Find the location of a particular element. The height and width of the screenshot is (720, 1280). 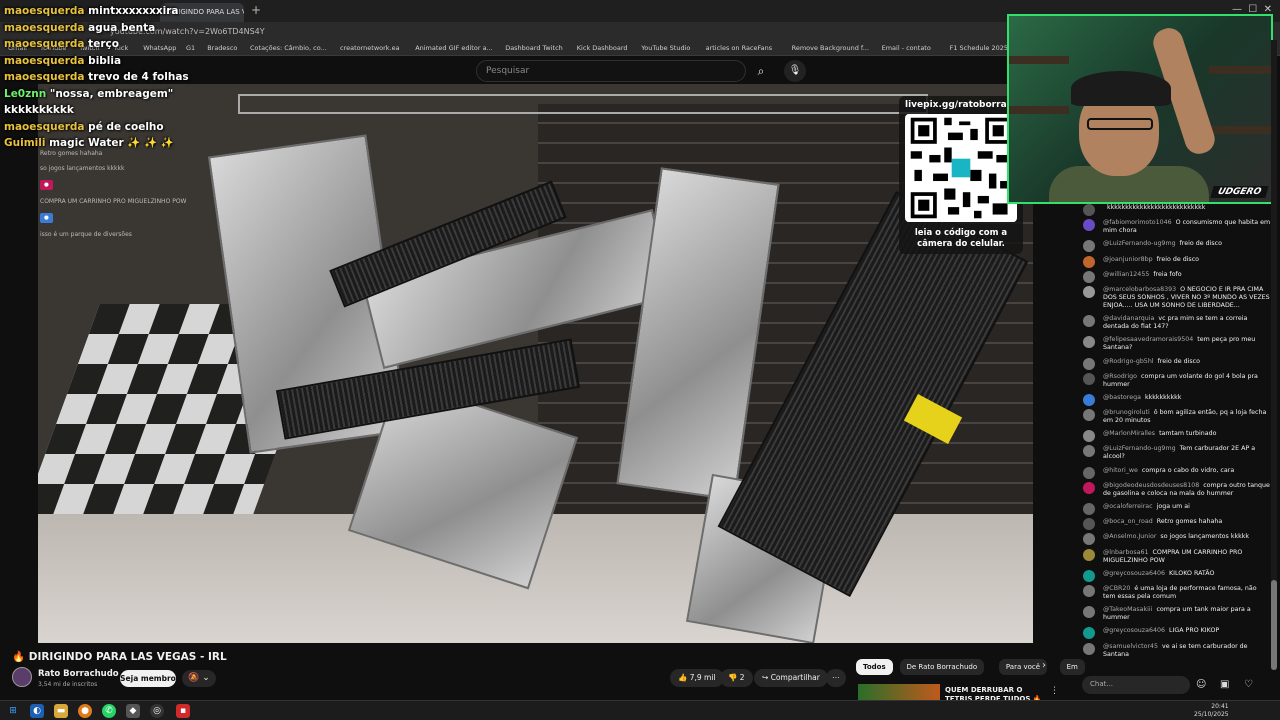

chat-username: @joanjunior8bp is located at coordinates (1128, 259).